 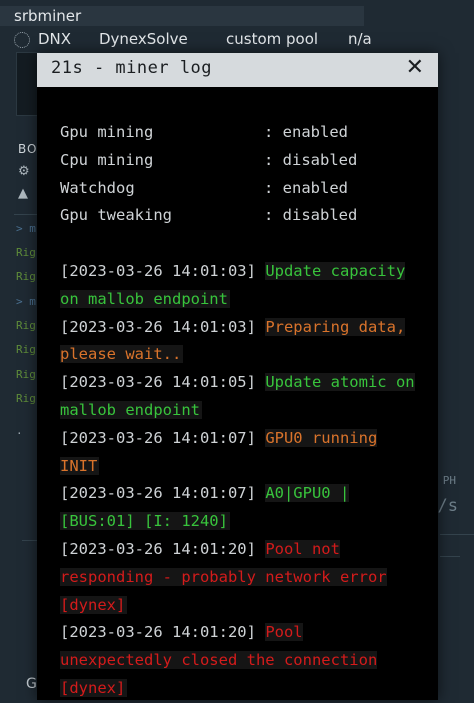 What do you see at coordinates (31, 684) in the screenshot?
I see `footer-fragment: G` at bounding box center [31, 684].